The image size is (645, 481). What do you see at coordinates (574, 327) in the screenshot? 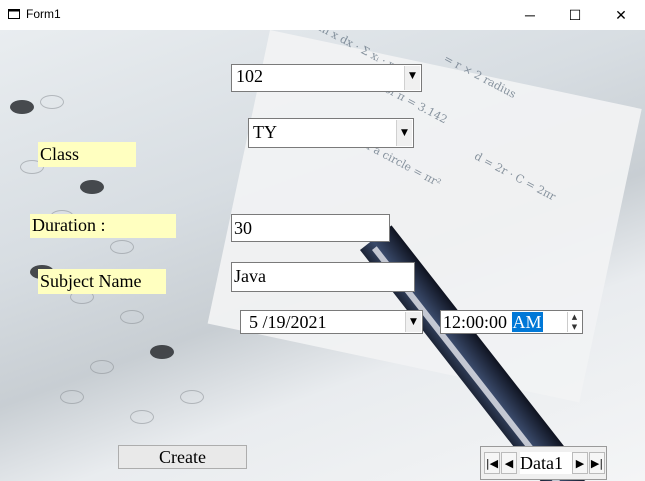
I see `spin-down-icon: ▼` at bounding box center [574, 327].